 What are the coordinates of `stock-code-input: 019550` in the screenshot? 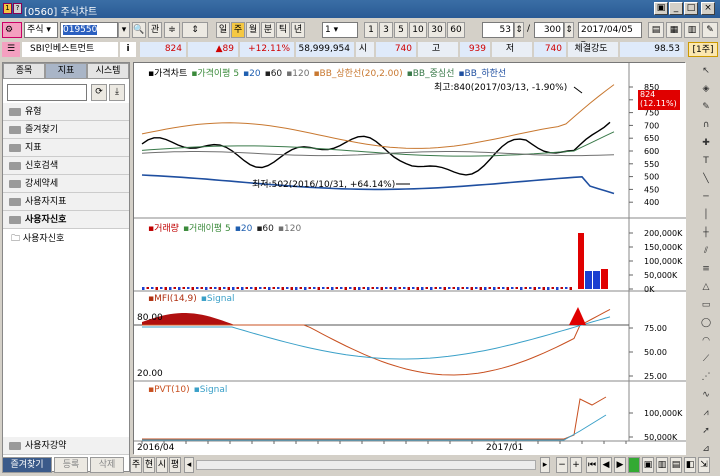 It's located at (89, 30).